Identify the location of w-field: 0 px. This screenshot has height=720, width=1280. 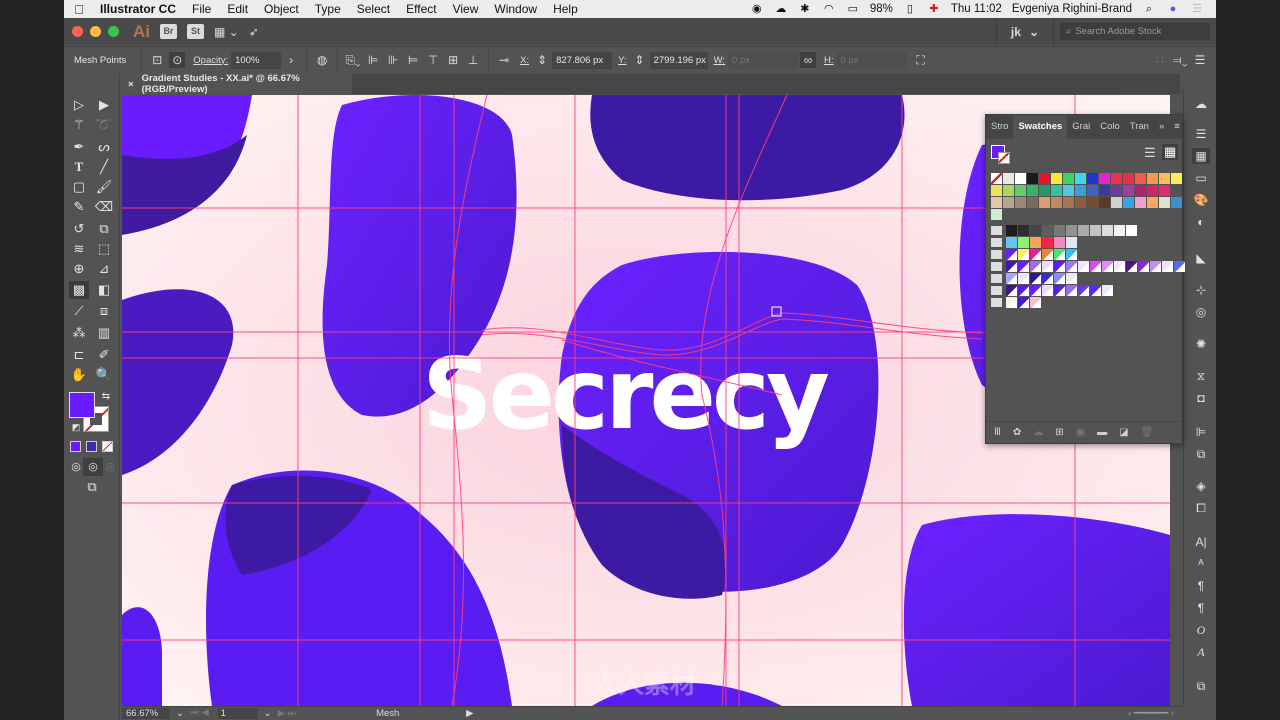
(763, 60).